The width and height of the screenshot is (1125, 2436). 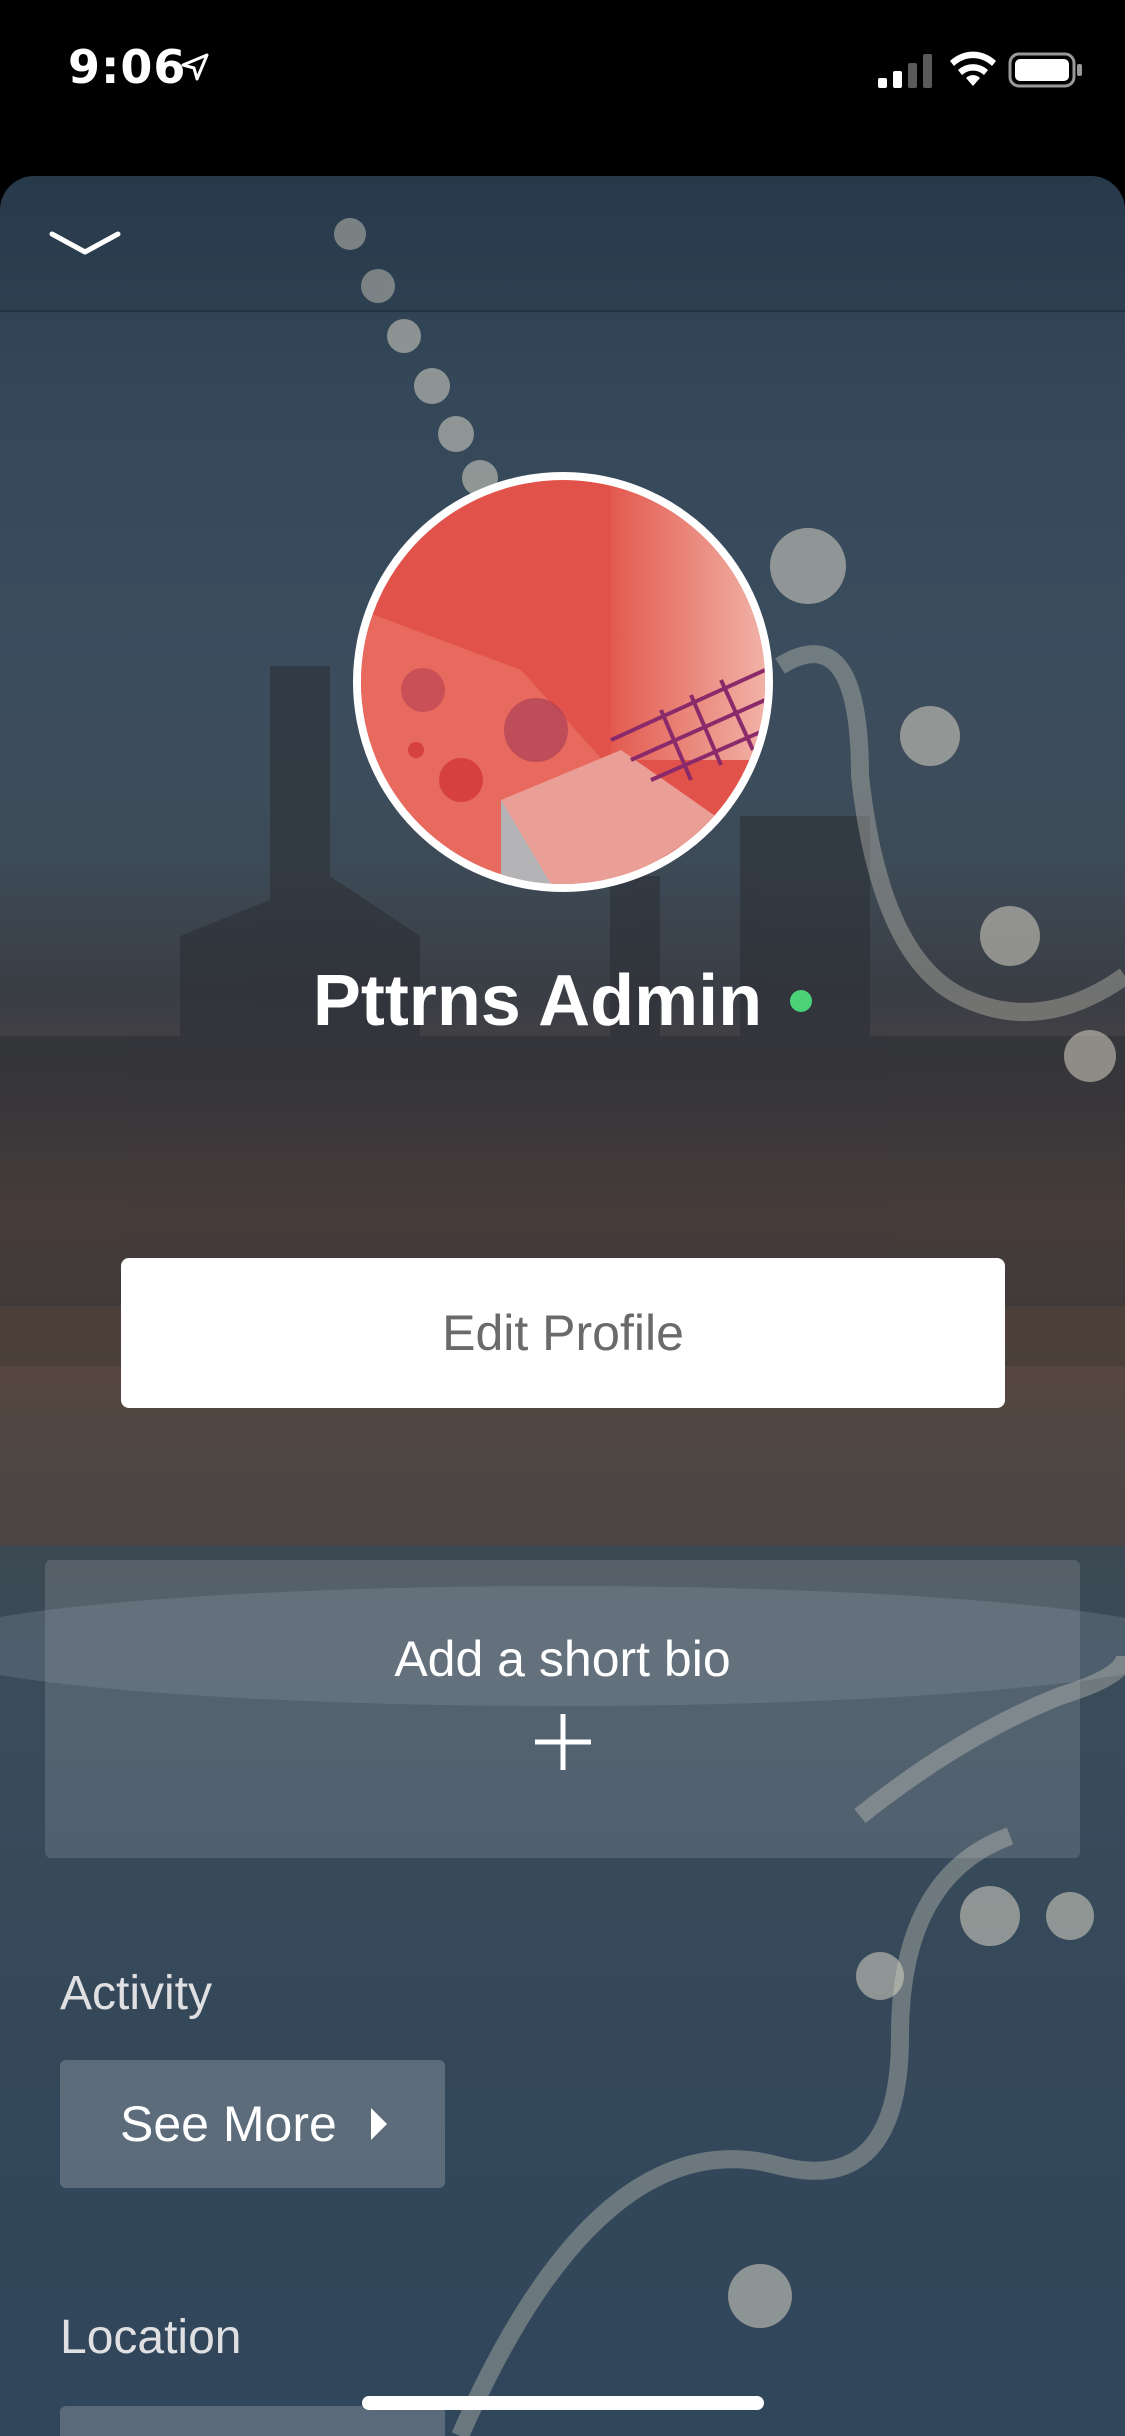 What do you see at coordinates (127, 67) in the screenshot?
I see `status-time: 9:06` at bounding box center [127, 67].